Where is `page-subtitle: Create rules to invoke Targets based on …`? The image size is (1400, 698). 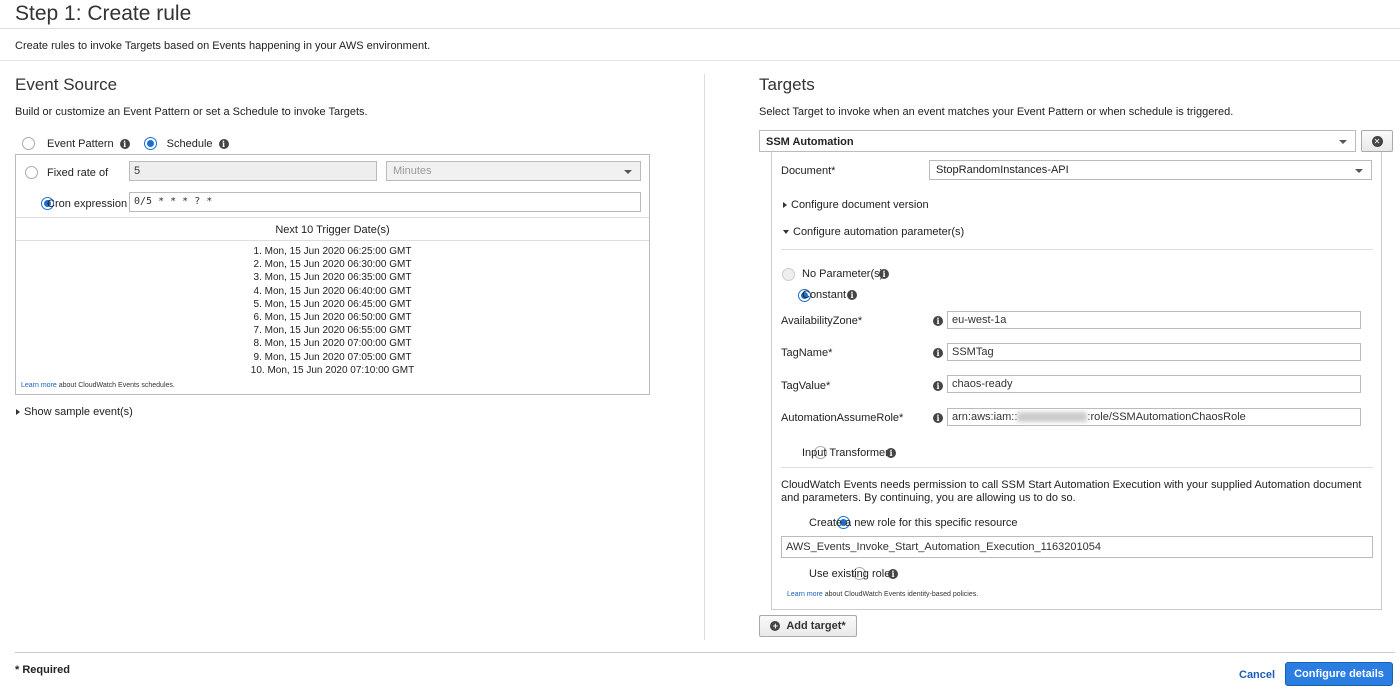
page-subtitle: Create rules to invoke Targets based on … is located at coordinates (223, 46).